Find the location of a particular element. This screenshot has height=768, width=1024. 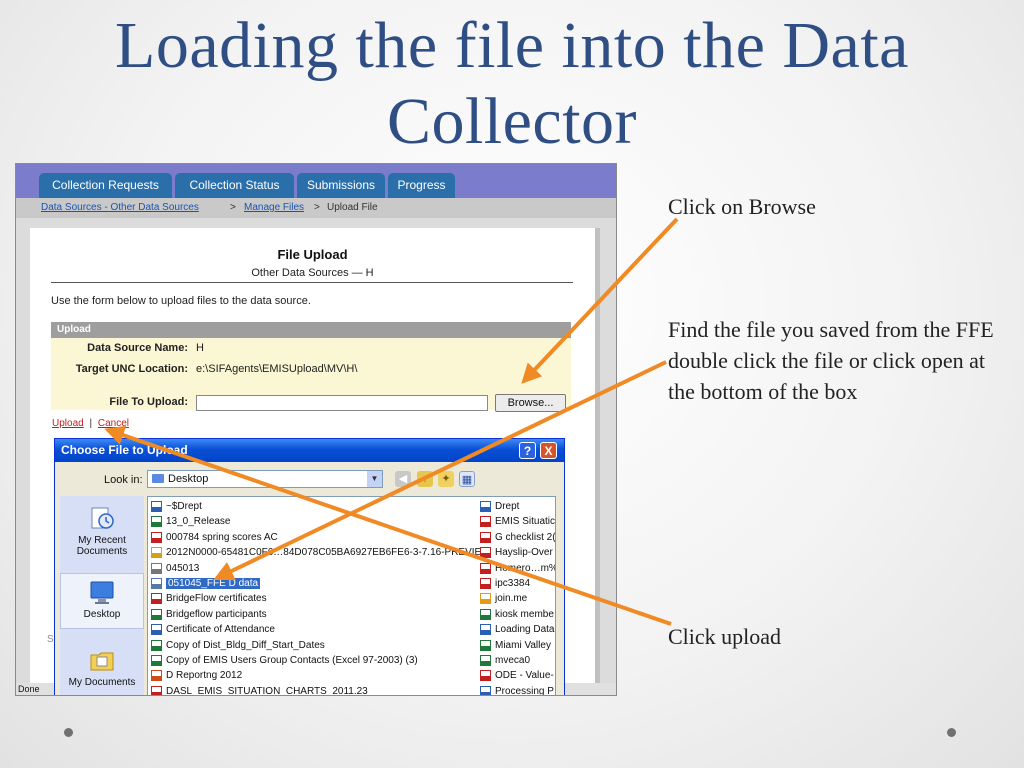

file-list-item: Drept is located at coordinates (517, 506).